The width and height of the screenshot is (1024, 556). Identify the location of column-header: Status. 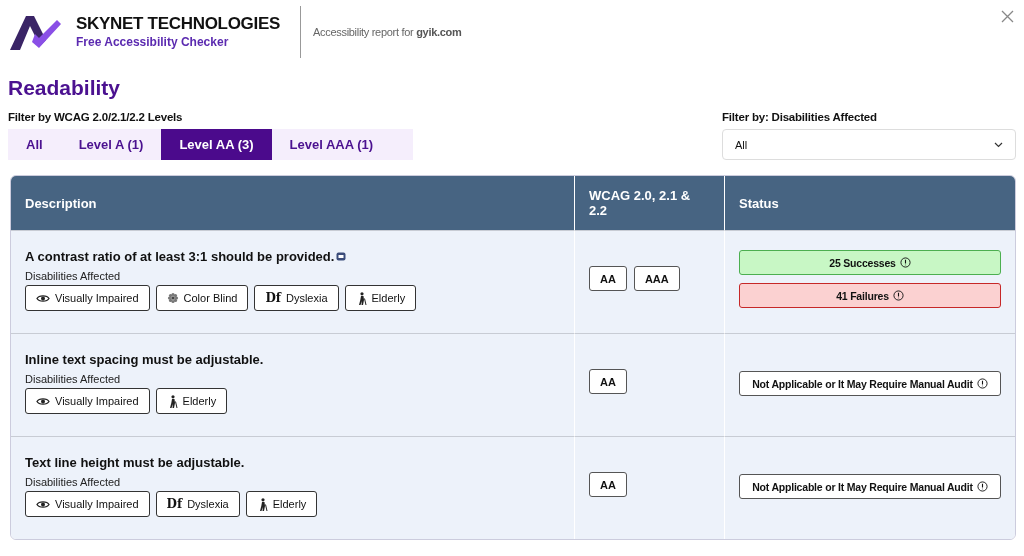
(869, 203).